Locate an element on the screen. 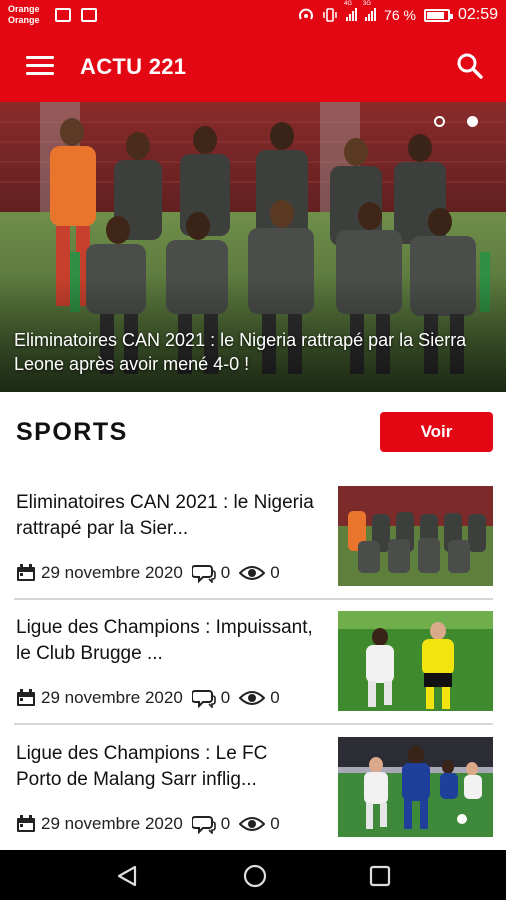 This screenshot has width=506, height=900. carrier-label: Orange Orange is located at coordinates (24, 15).